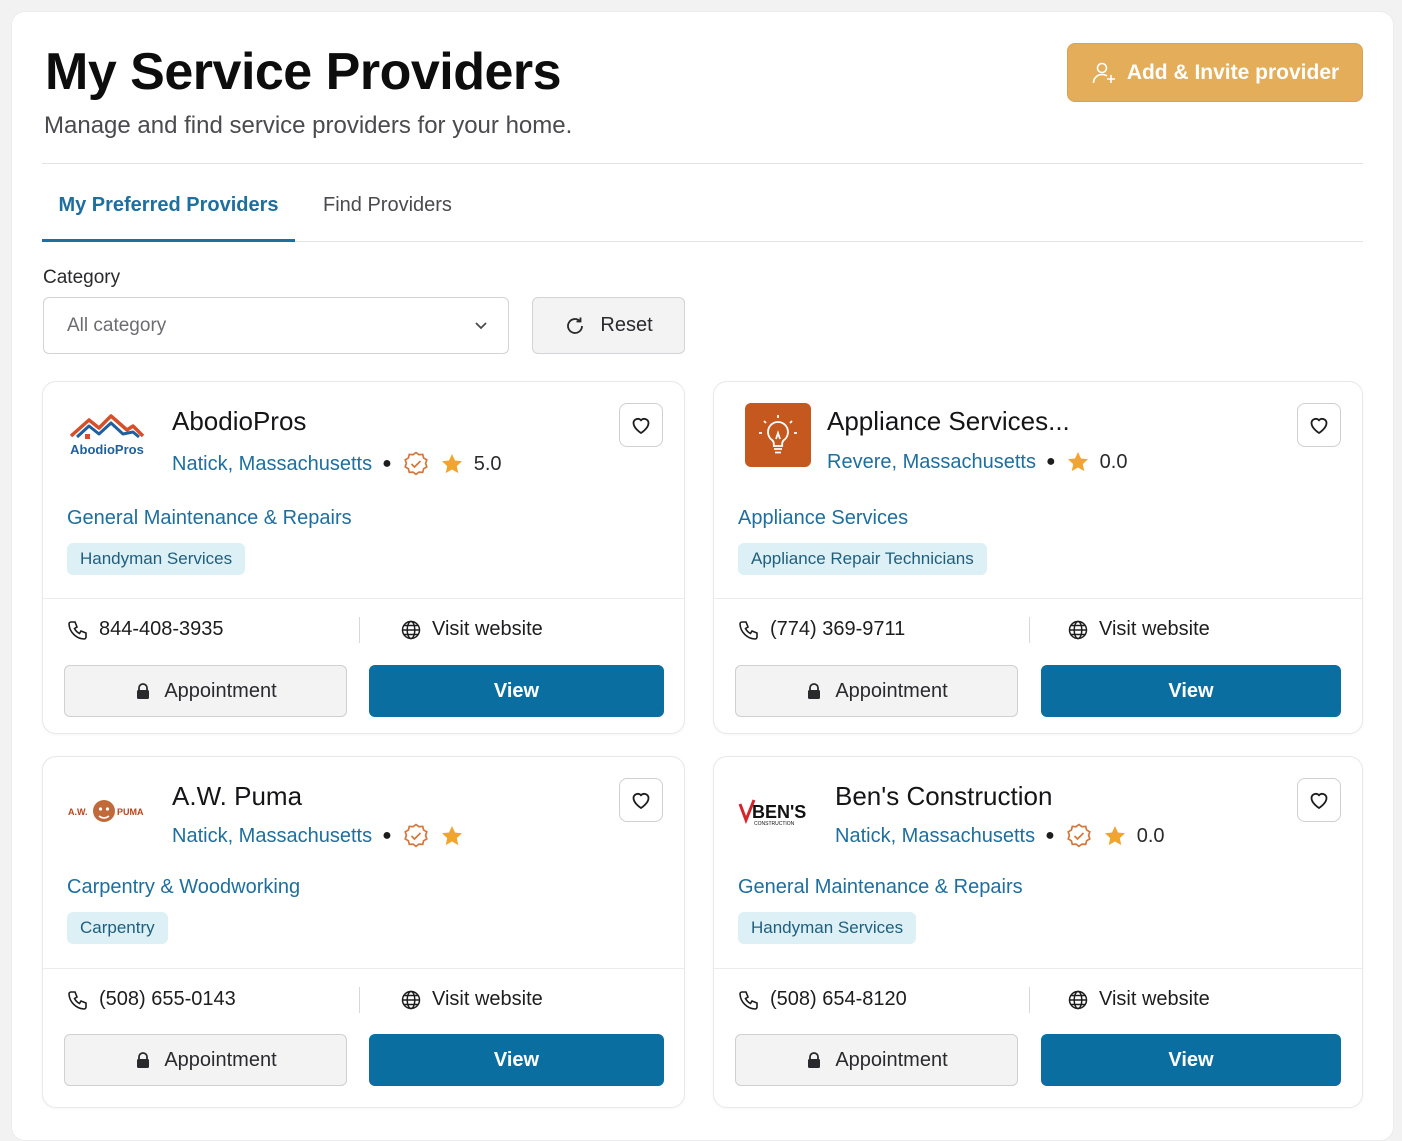  Describe the element at coordinates (774, 824) in the screenshot. I see `bens-logo-subtext: CONSTRUCTION` at that location.